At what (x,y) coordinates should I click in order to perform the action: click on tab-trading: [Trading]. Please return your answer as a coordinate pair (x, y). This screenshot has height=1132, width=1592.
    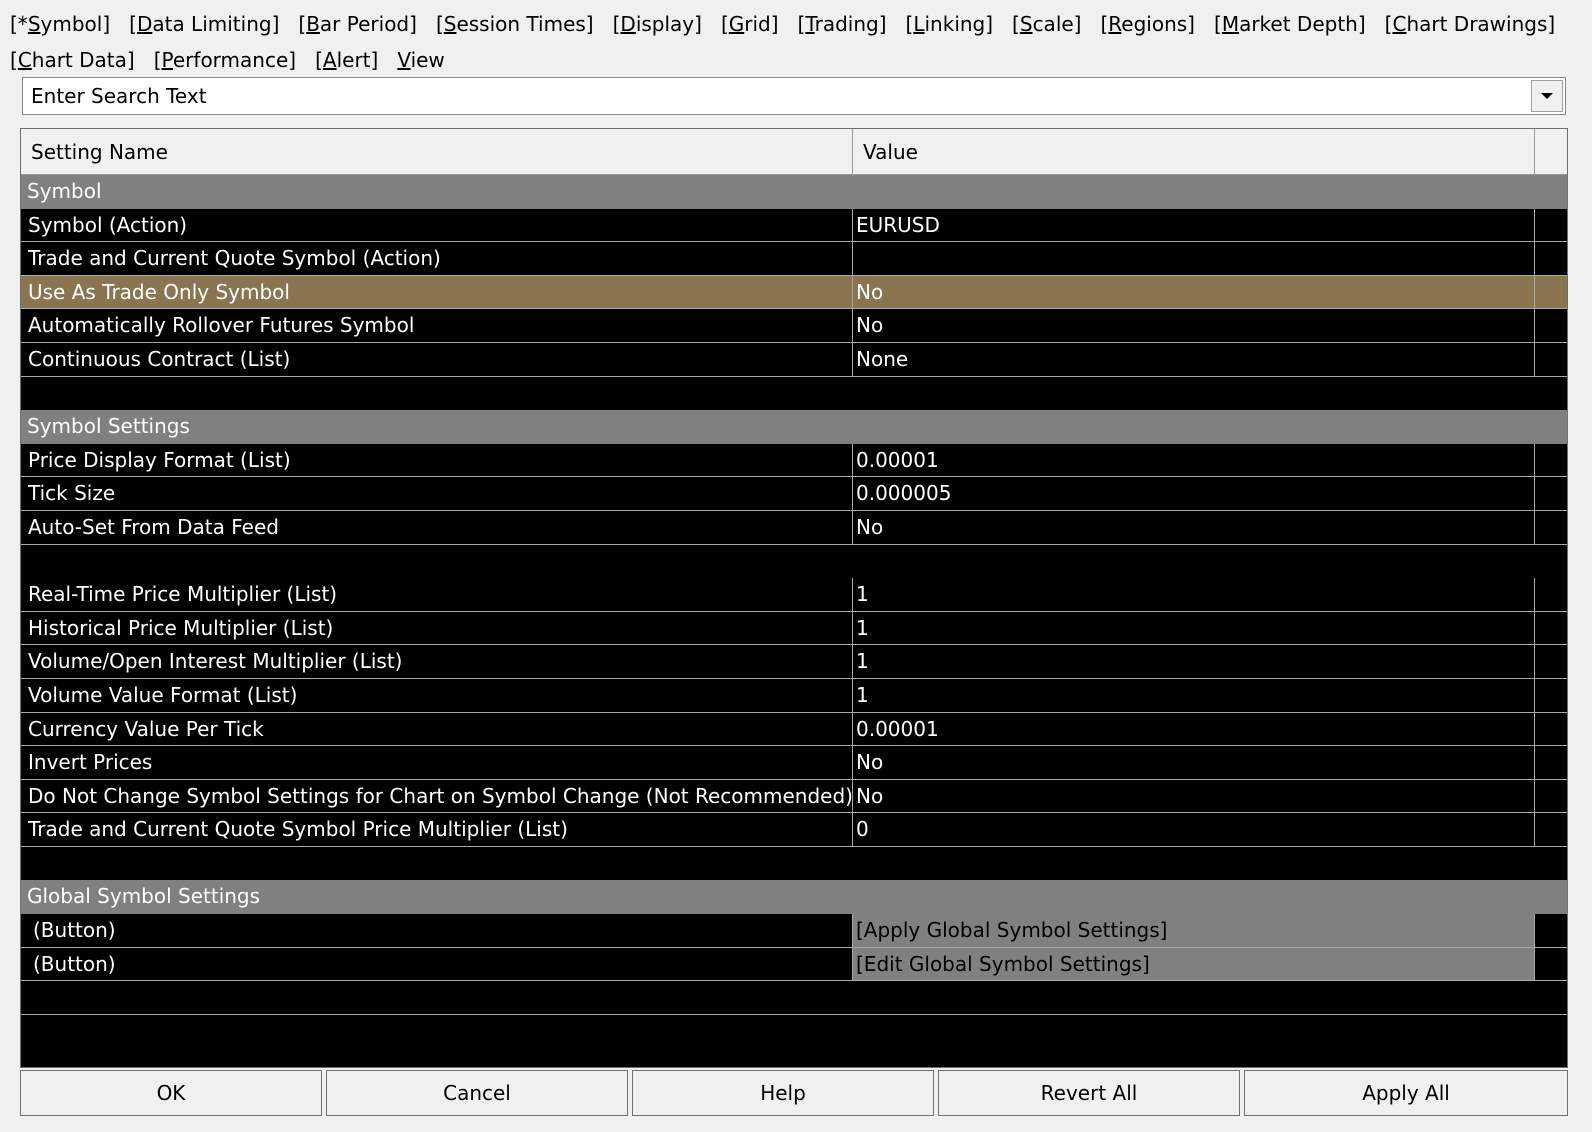
    Looking at the image, I should click on (842, 24).